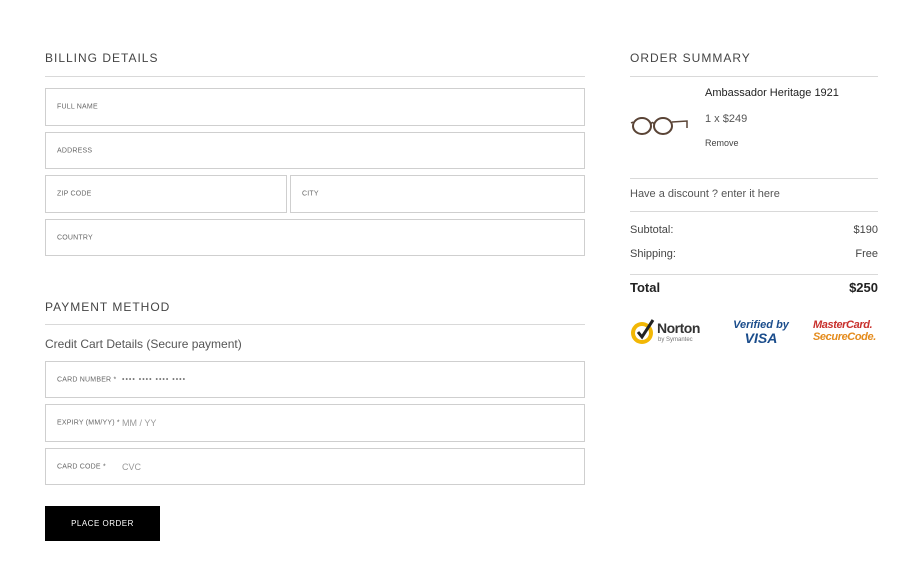 This screenshot has width=914, height=575. Describe the element at coordinates (652, 230) in the screenshot. I see `subtotal-label: Subtotal:` at that location.